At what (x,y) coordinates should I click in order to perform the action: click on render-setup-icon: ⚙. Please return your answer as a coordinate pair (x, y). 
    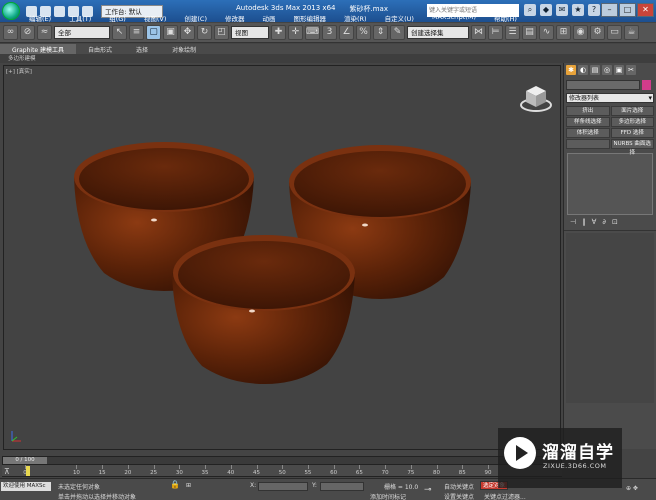
    Looking at the image, I should click on (597, 32).